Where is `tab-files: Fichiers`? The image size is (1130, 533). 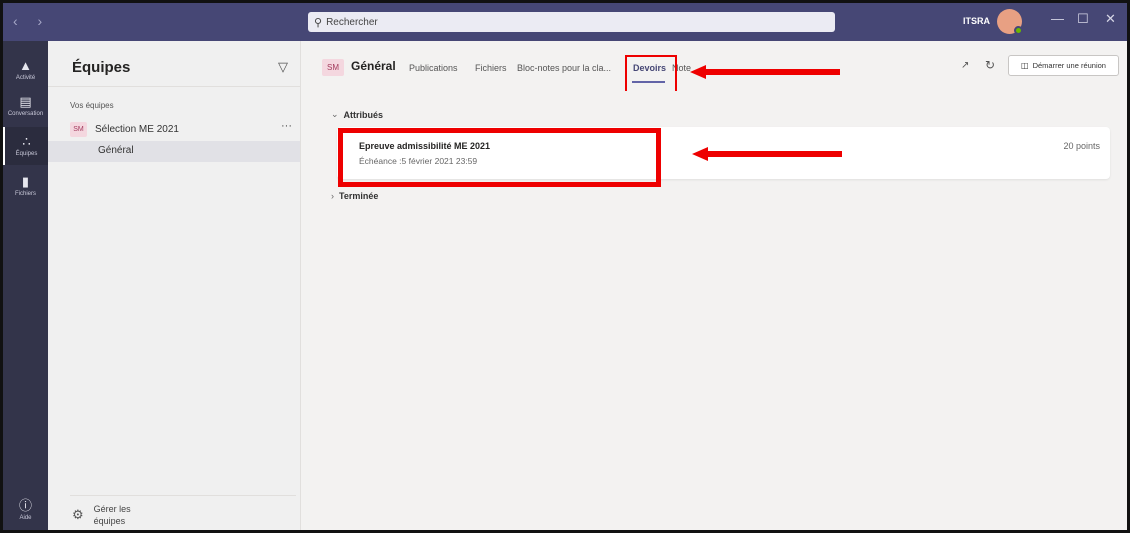
tab-files: Fichiers is located at coordinates (491, 68).